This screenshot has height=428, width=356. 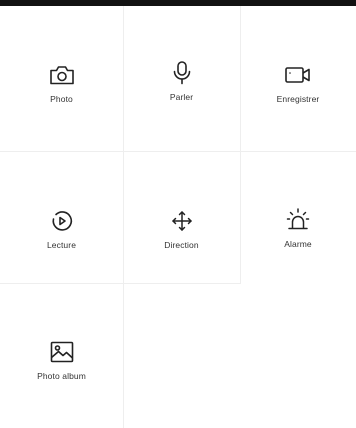 I want to click on image-gallery-icon, so click(x=62, y=352).